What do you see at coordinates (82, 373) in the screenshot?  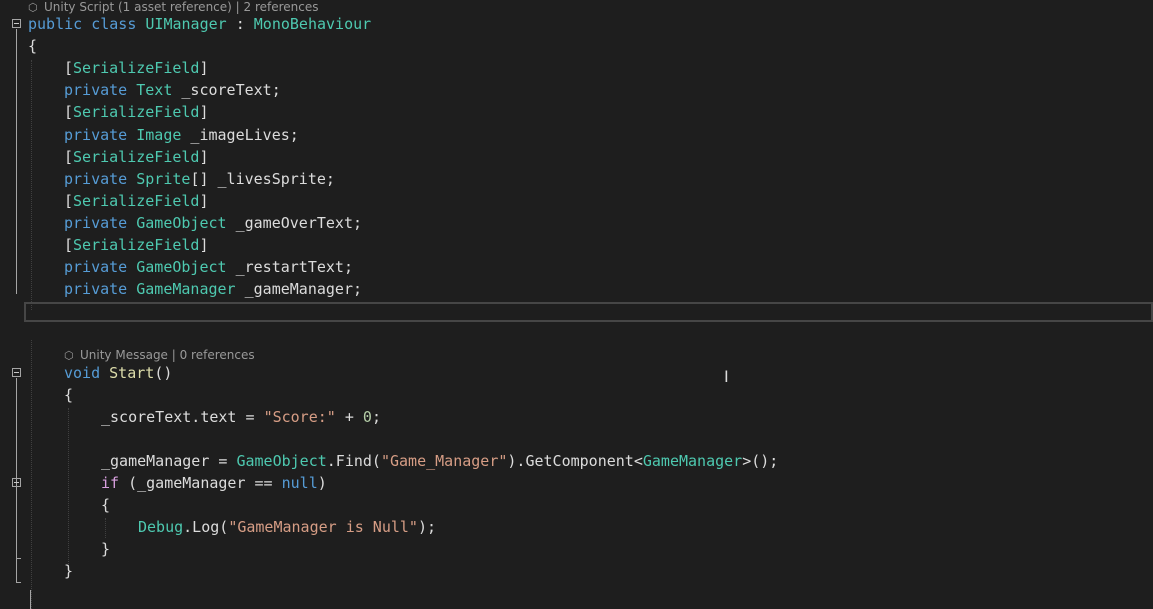 I see `keyword-void: void` at bounding box center [82, 373].